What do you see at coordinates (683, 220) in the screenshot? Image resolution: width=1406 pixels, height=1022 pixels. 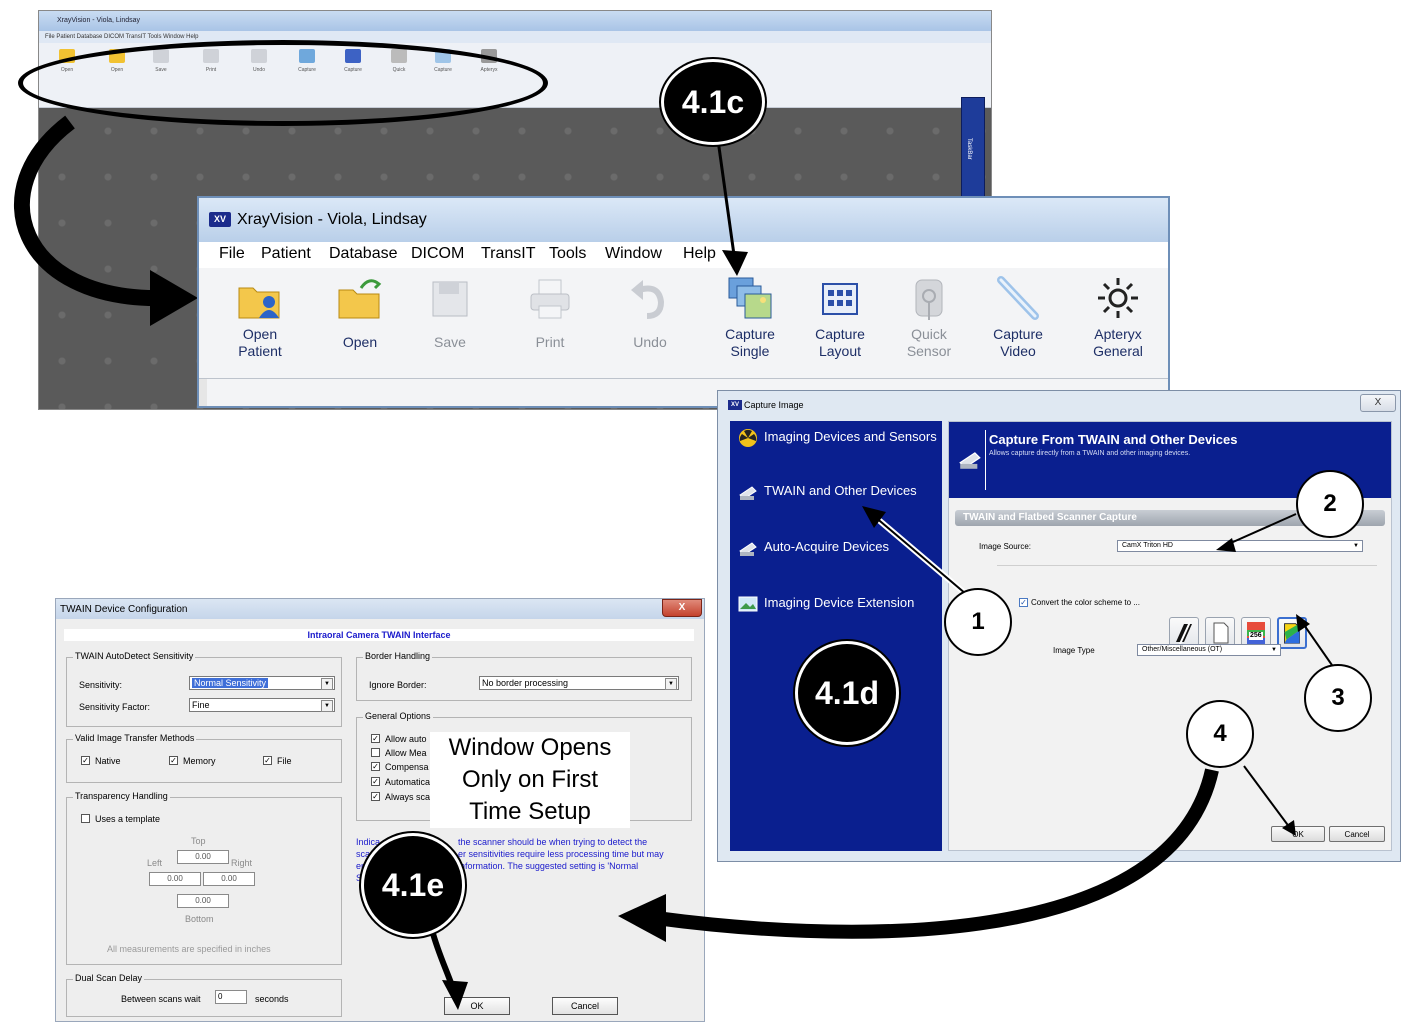 I see `title-bar: XV XrayVision - Viola, Lindsay` at bounding box center [683, 220].